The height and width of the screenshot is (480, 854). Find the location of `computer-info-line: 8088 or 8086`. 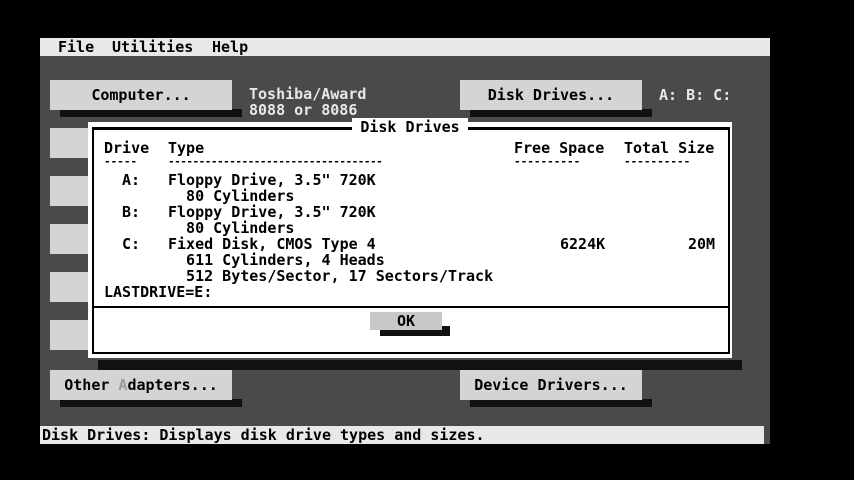

computer-info-line: 8088 or 8086 is located at coordinates (303, 110).